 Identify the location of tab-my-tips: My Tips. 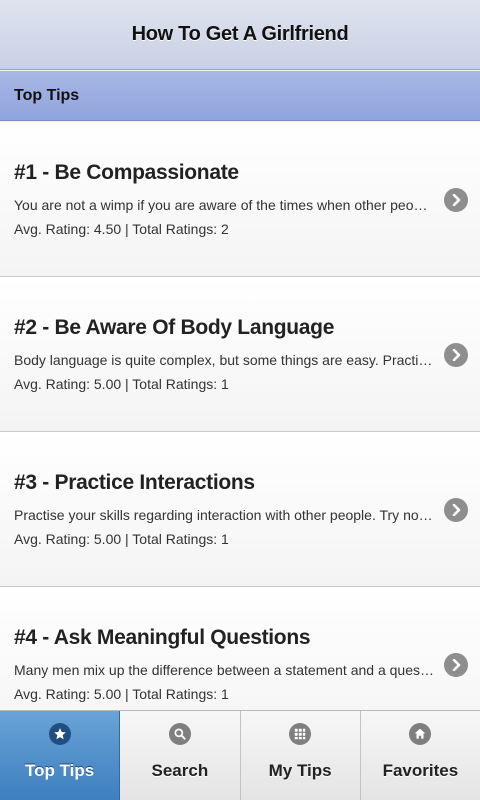
(300, 755).